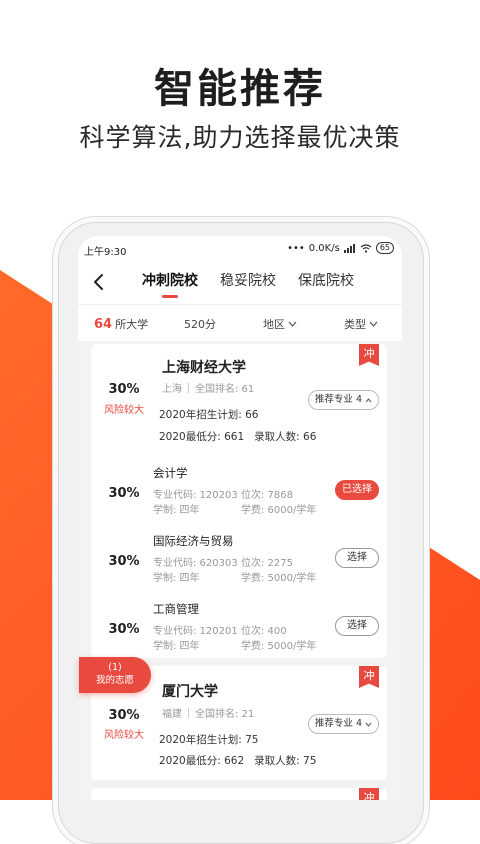 Image resolution: width=480 pixels, height=844 pixels. What do you see at coordinates (285, 761) in the screenshot?
I see `admitted-count: 录取人数: 75` at bounding box center [285, 761].